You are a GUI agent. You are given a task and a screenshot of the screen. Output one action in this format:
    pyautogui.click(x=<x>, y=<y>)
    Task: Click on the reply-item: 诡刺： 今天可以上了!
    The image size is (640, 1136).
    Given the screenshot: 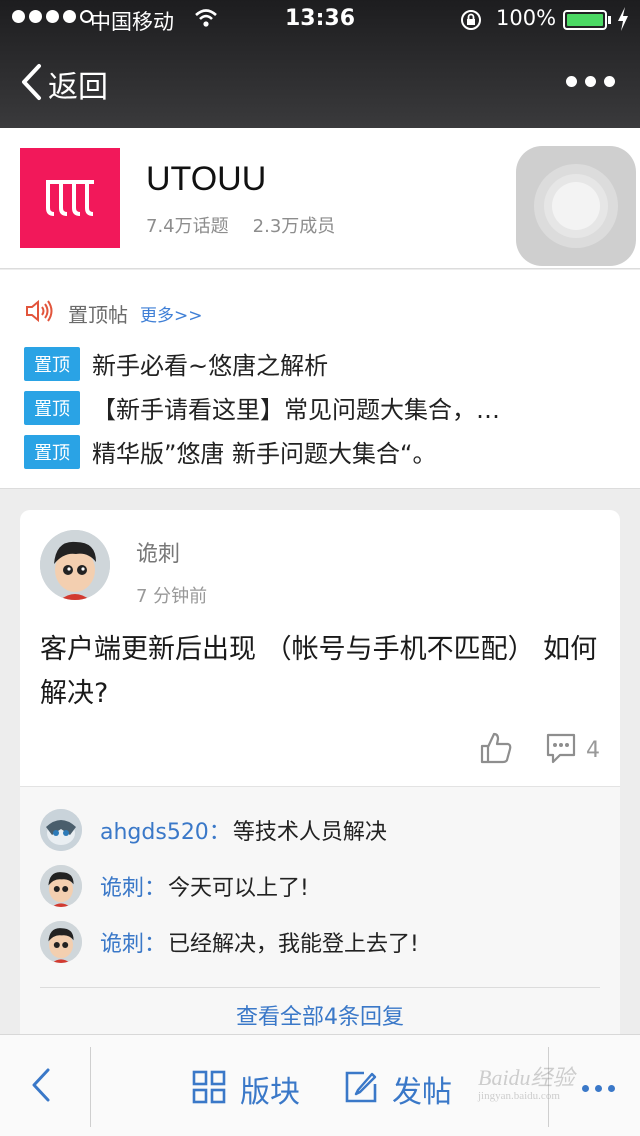 What is the action you would take?
    pyautogui.click(x=174, y=886)
    